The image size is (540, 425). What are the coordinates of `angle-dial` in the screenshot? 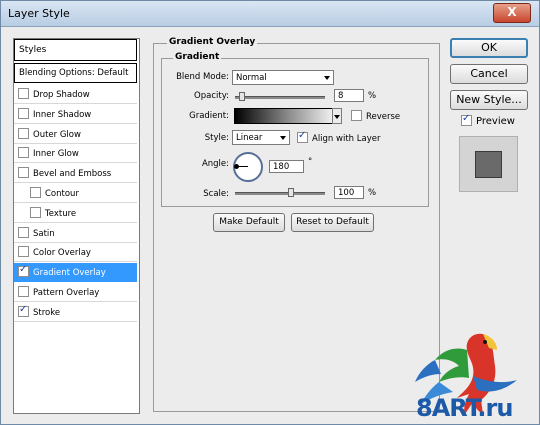 It's located at (248, 167).